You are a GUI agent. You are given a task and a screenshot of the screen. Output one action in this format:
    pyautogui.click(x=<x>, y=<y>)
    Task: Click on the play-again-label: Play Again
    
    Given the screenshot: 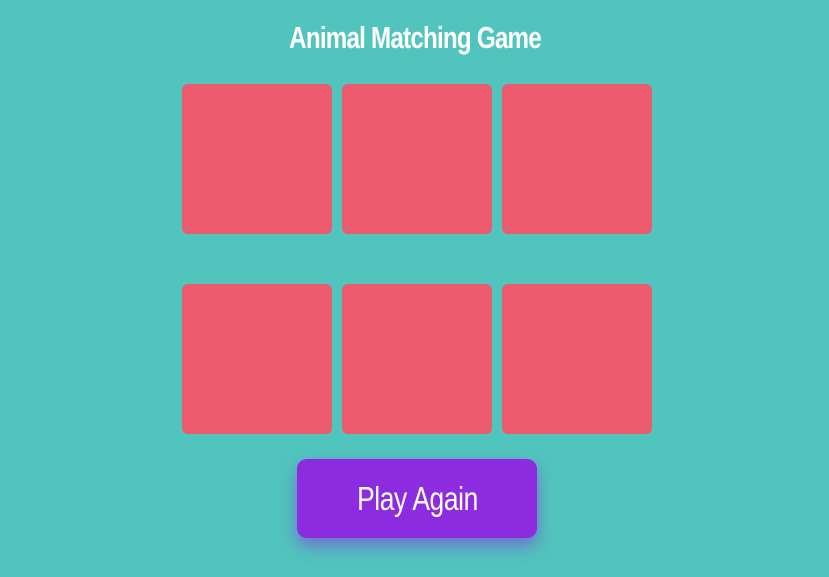 What is the action you would take?
    pyautogui.click(x=417, y=498)
    